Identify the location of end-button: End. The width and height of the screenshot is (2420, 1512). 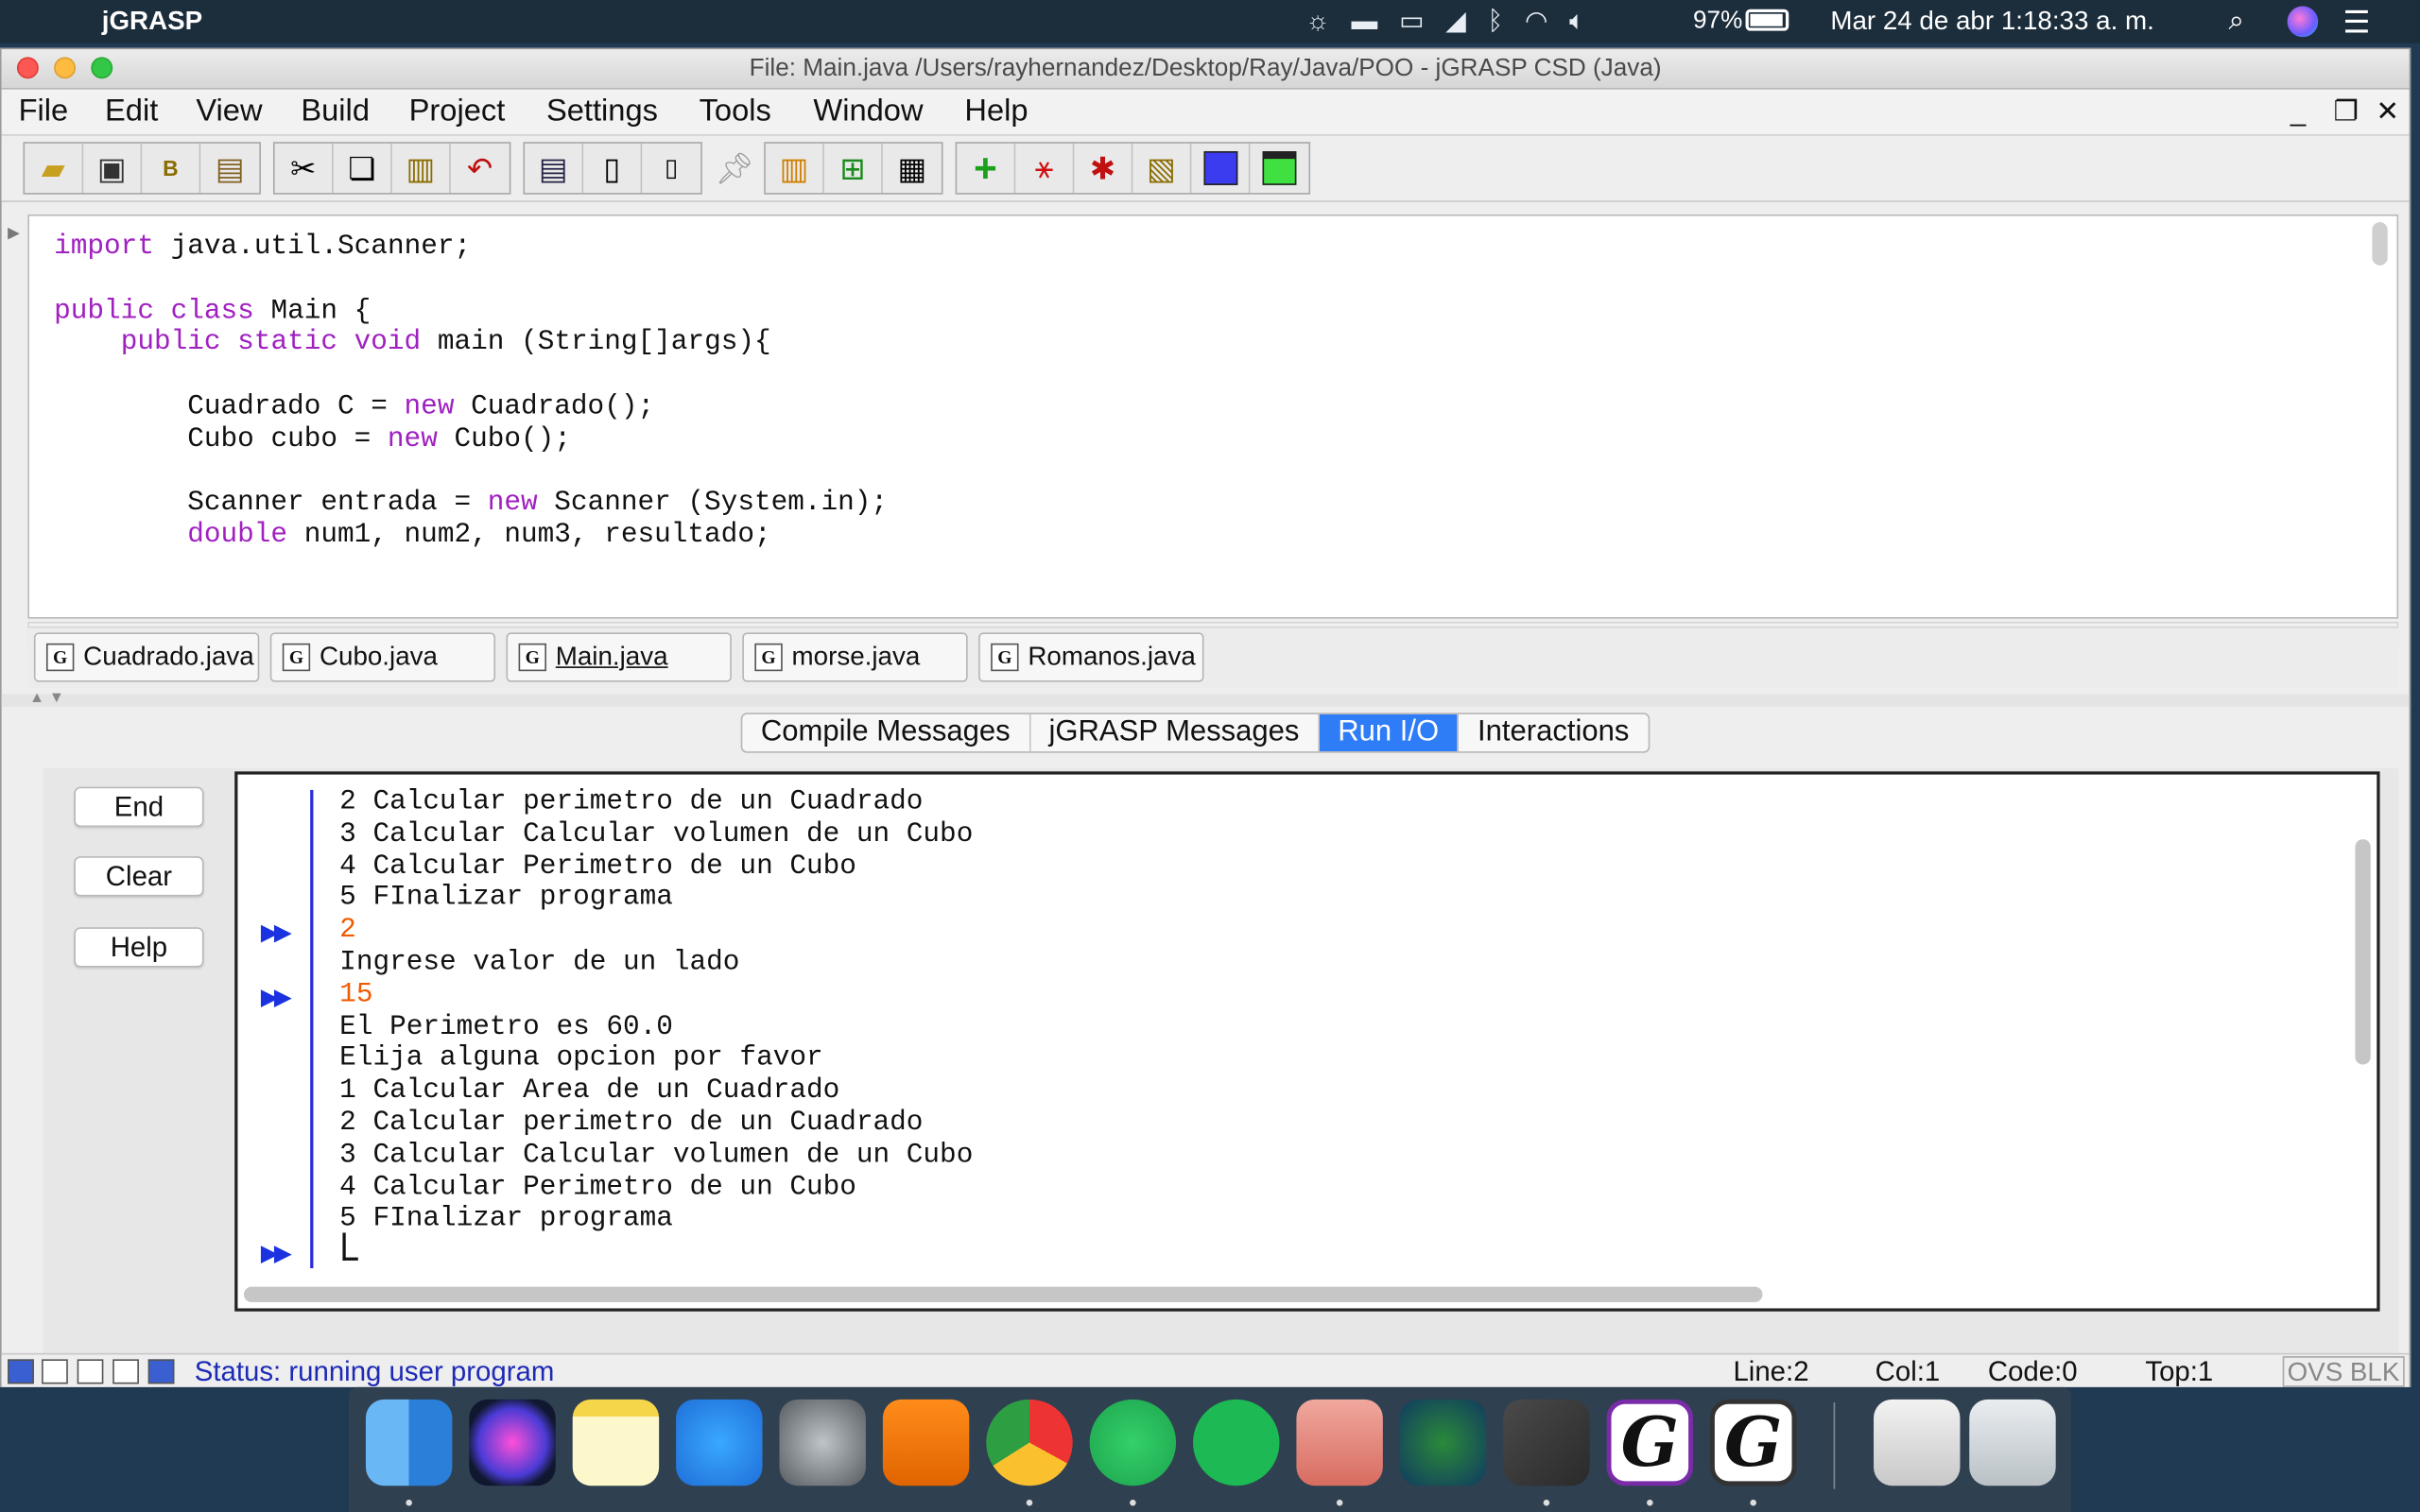
(139, 807).